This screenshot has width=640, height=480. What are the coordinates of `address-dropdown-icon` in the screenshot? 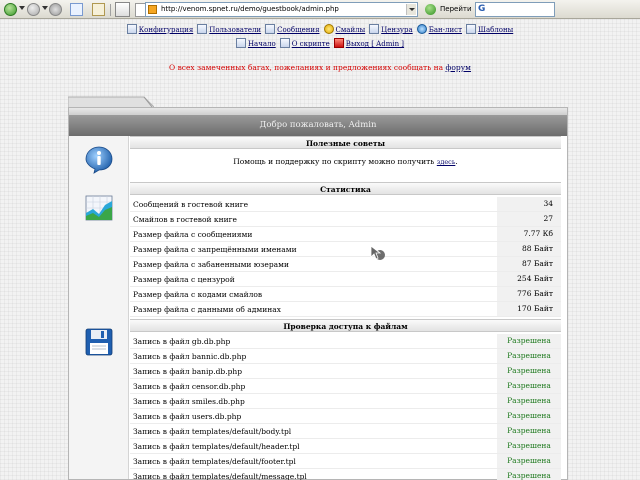 It's located at (411, 9).